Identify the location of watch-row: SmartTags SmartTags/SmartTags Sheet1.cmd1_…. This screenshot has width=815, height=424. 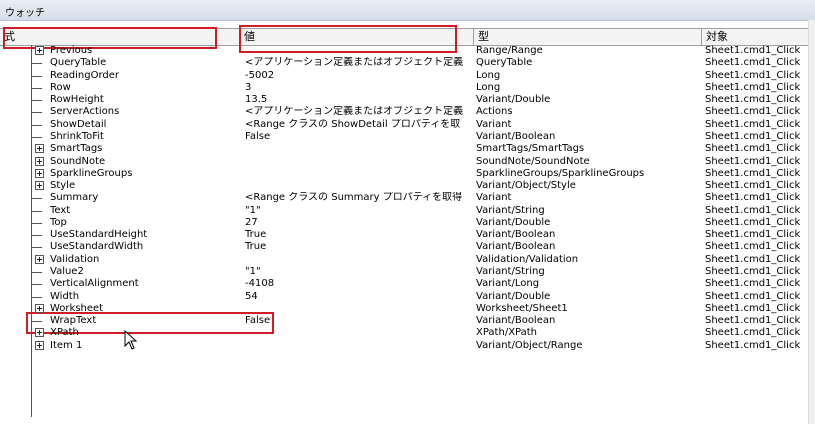
(407, 149).